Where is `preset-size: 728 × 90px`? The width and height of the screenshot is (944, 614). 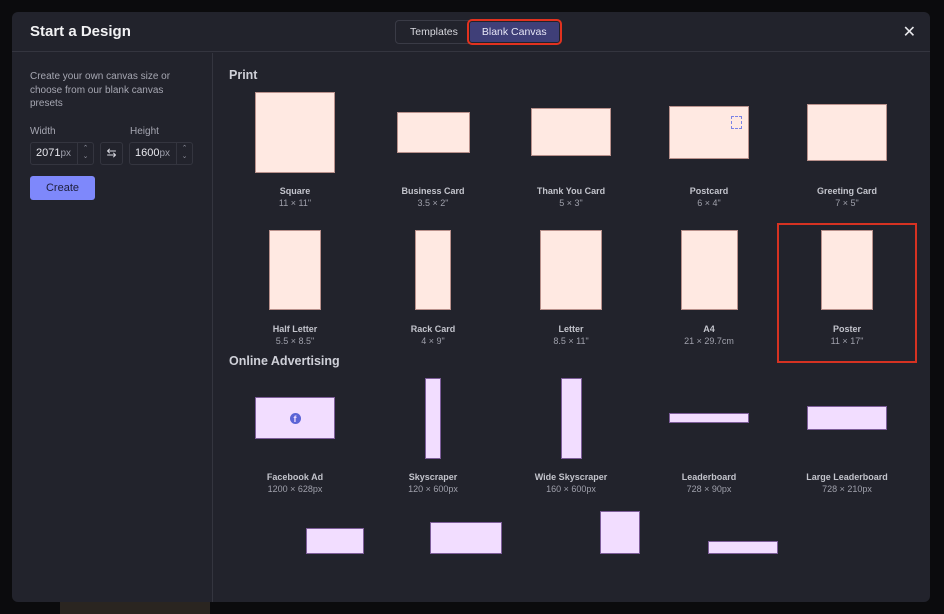
preset-size: 728 × 90px is located at coordinates (709, 489).